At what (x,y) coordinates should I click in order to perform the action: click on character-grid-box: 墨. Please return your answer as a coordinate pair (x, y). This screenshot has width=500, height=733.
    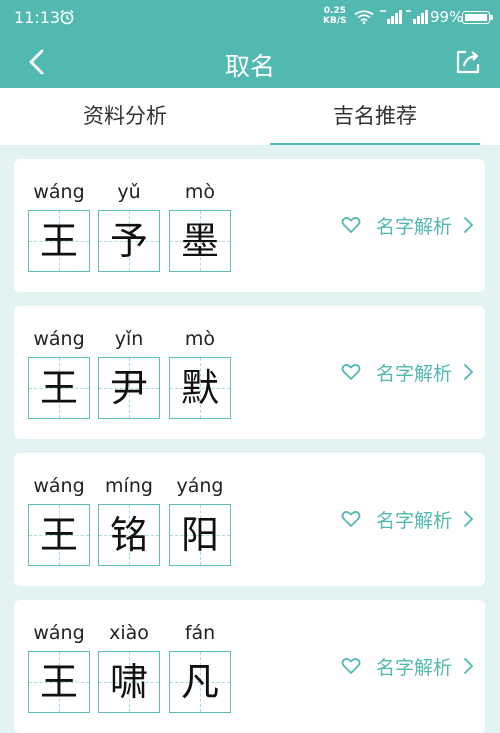
    Looking at the image, I should click on (200, 241).